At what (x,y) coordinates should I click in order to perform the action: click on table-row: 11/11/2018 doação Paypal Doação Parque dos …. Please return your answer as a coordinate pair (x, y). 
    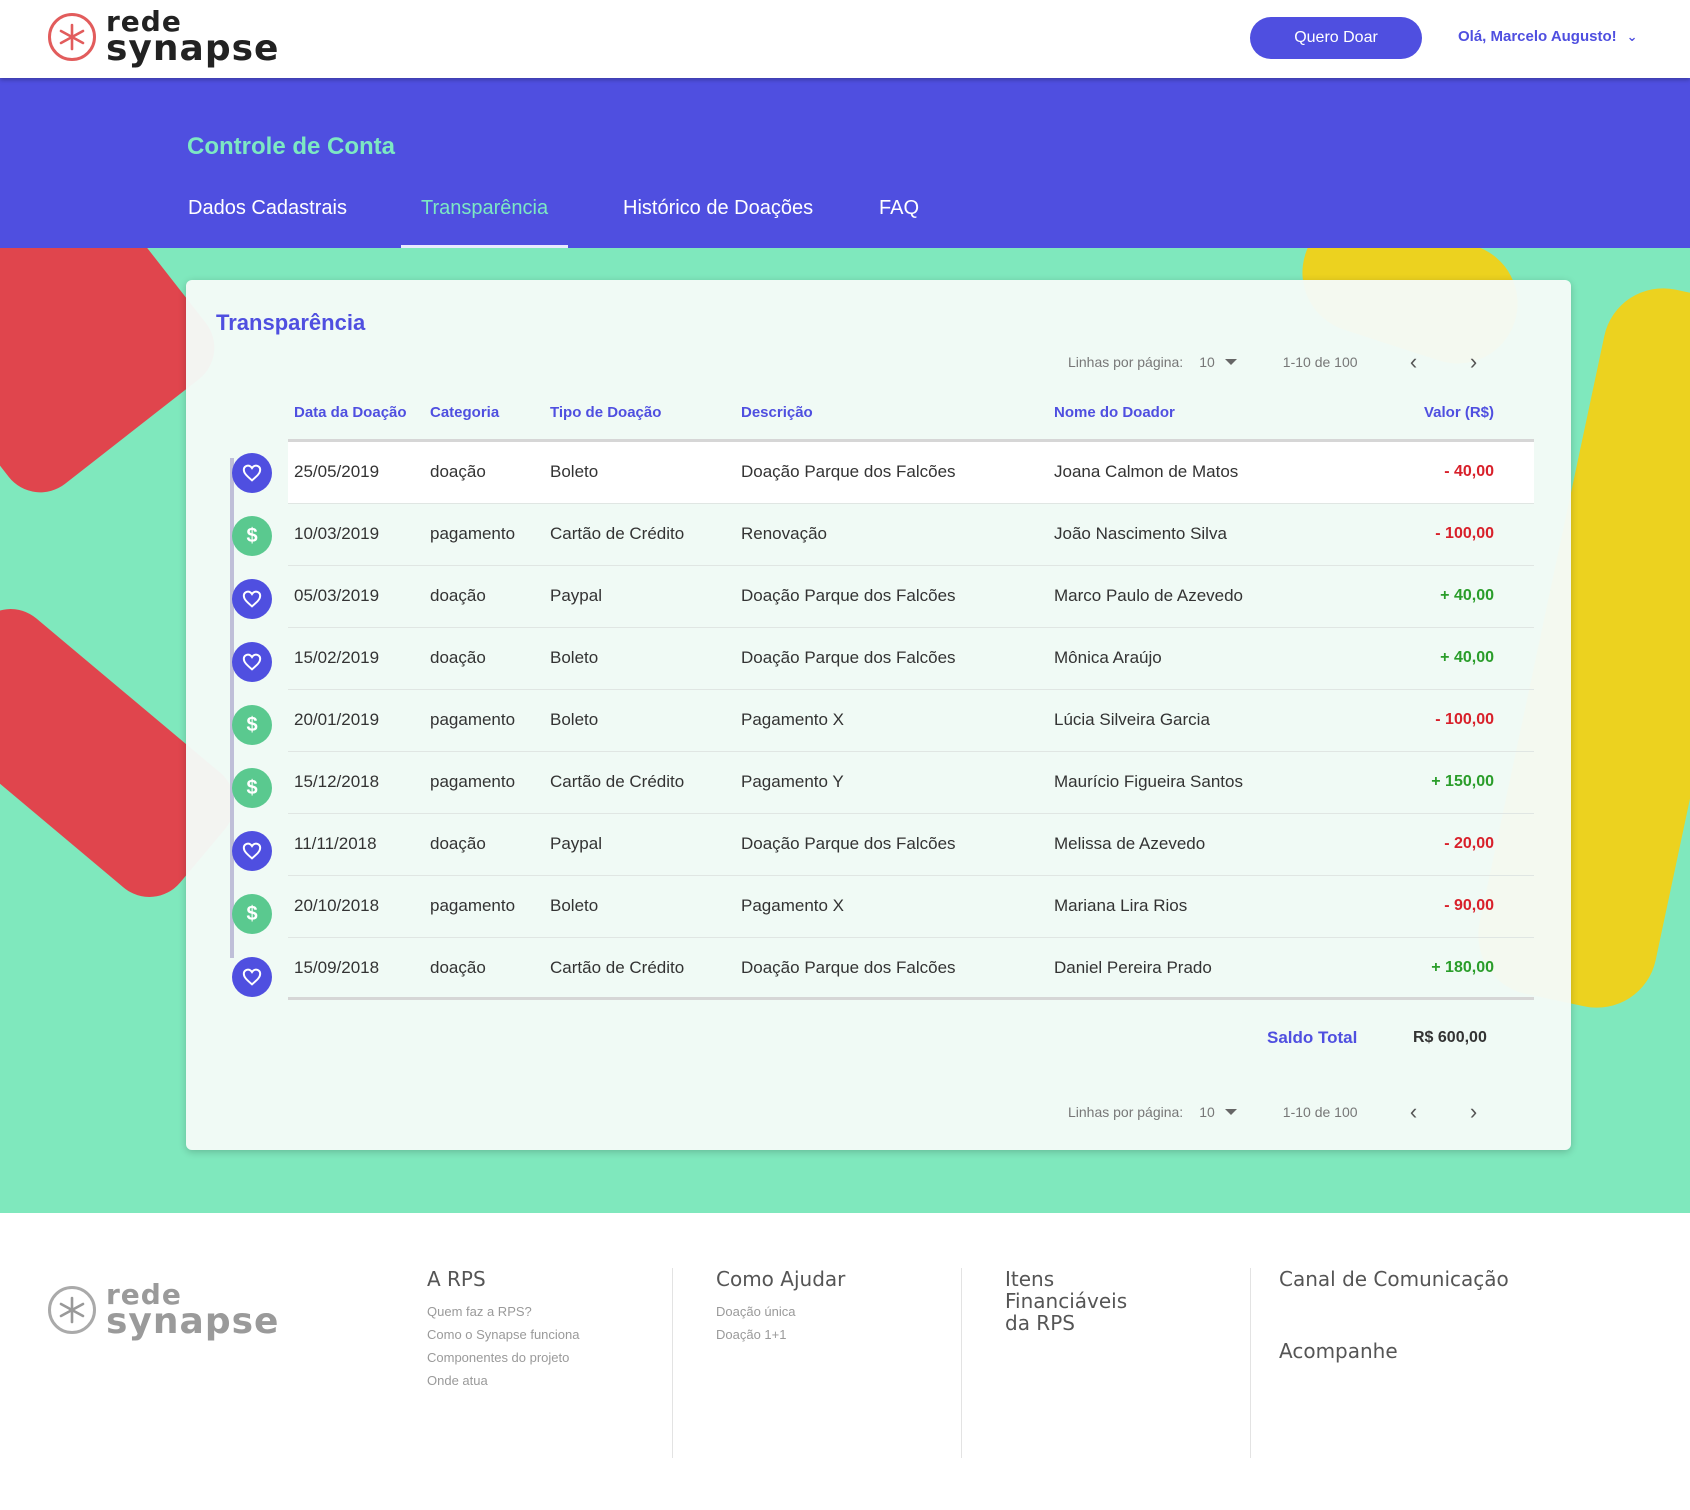
    Looking at the image, I should click on (911, 845).